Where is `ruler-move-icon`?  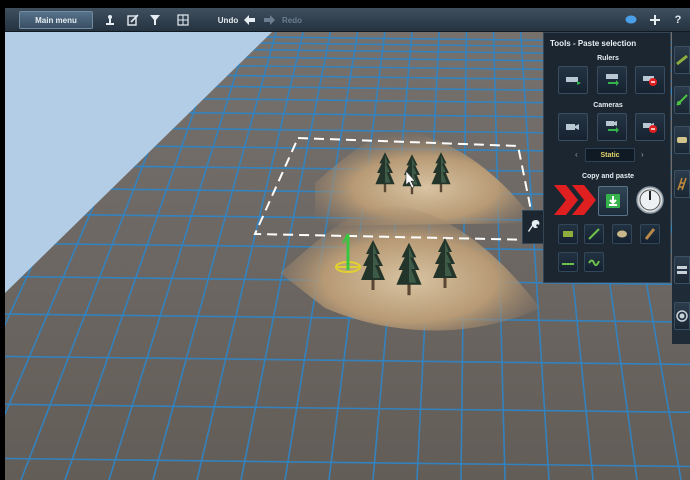 ruler-move-icon is located at coordinates (612, 80).